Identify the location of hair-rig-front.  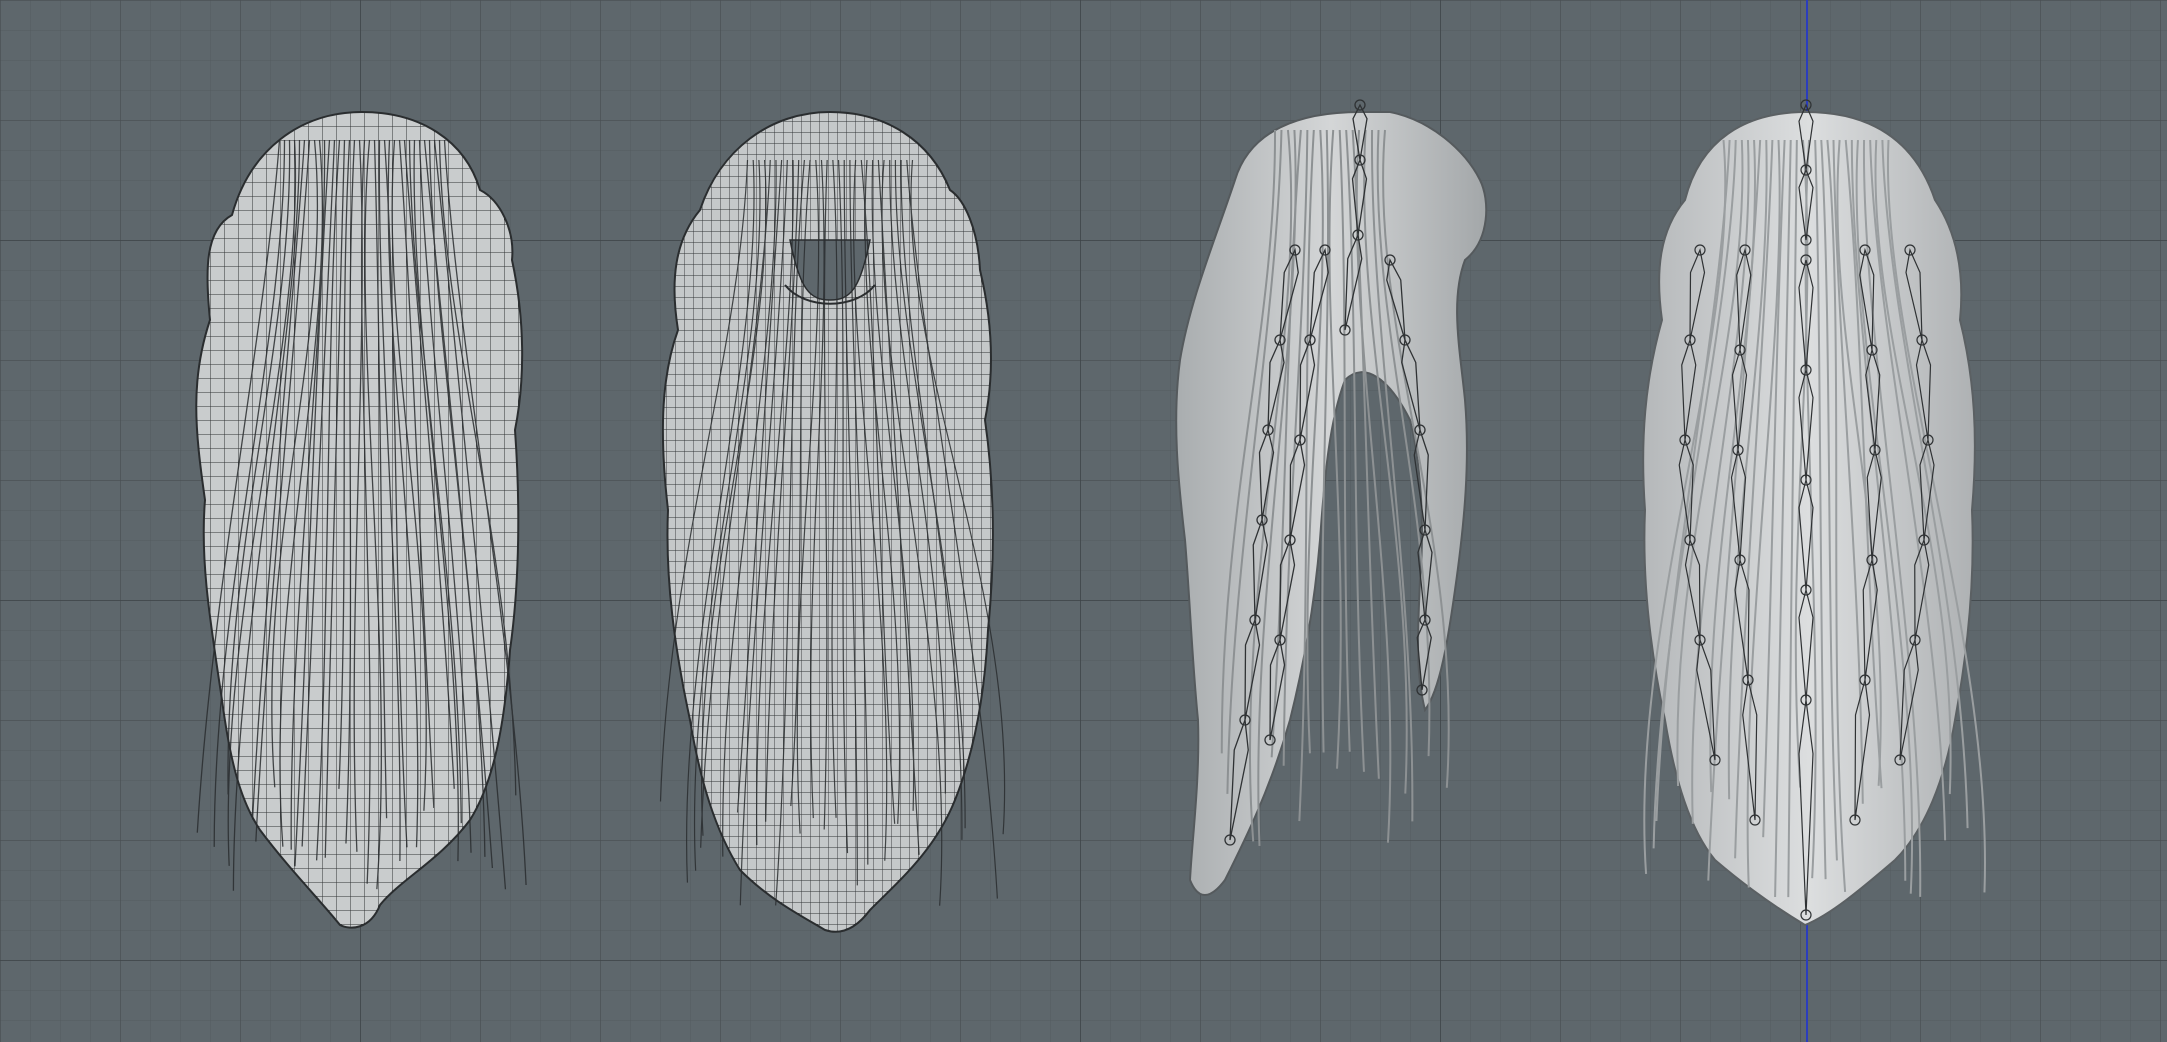
(1814, 513).